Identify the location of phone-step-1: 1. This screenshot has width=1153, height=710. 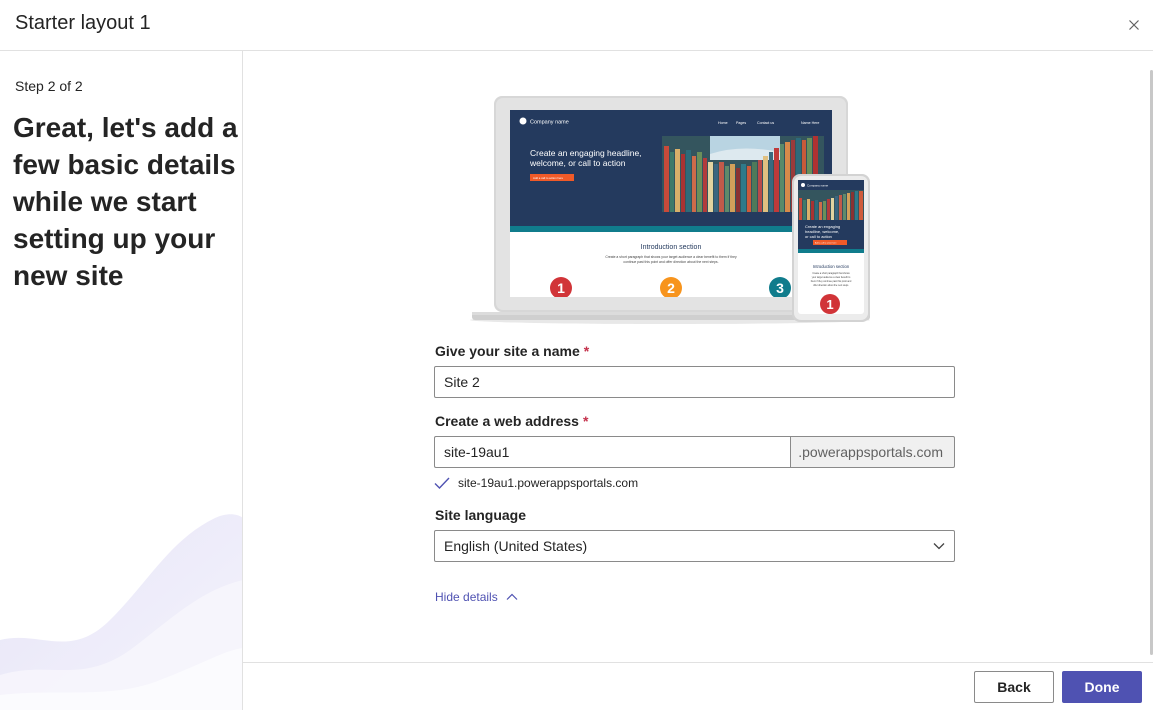
(829, 304).